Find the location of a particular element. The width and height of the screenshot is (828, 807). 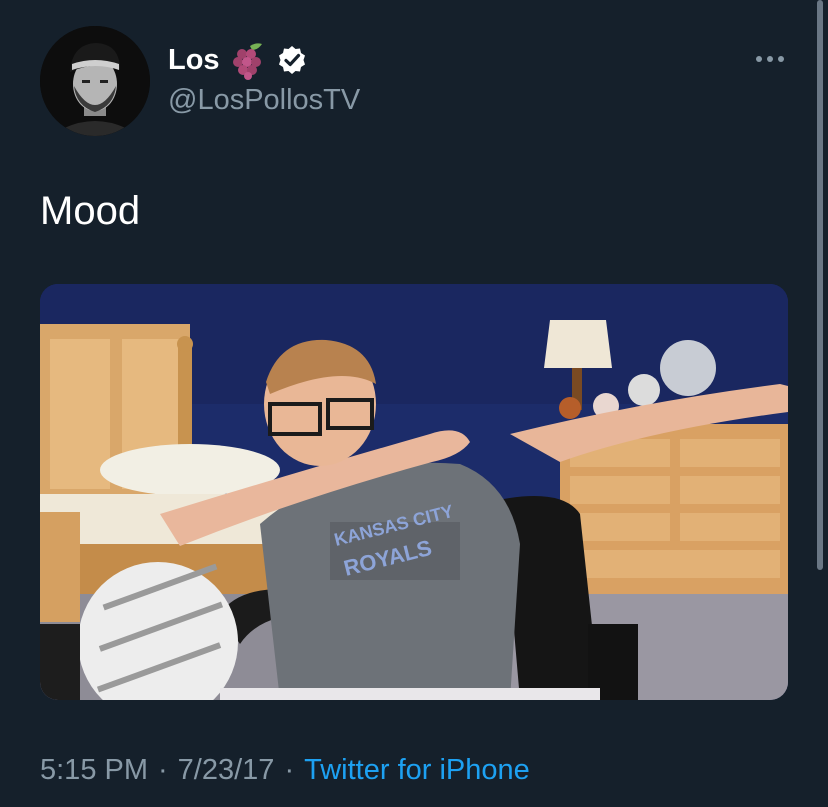

tweet-date: 7/23/17 is located at coordinates (226, 770).